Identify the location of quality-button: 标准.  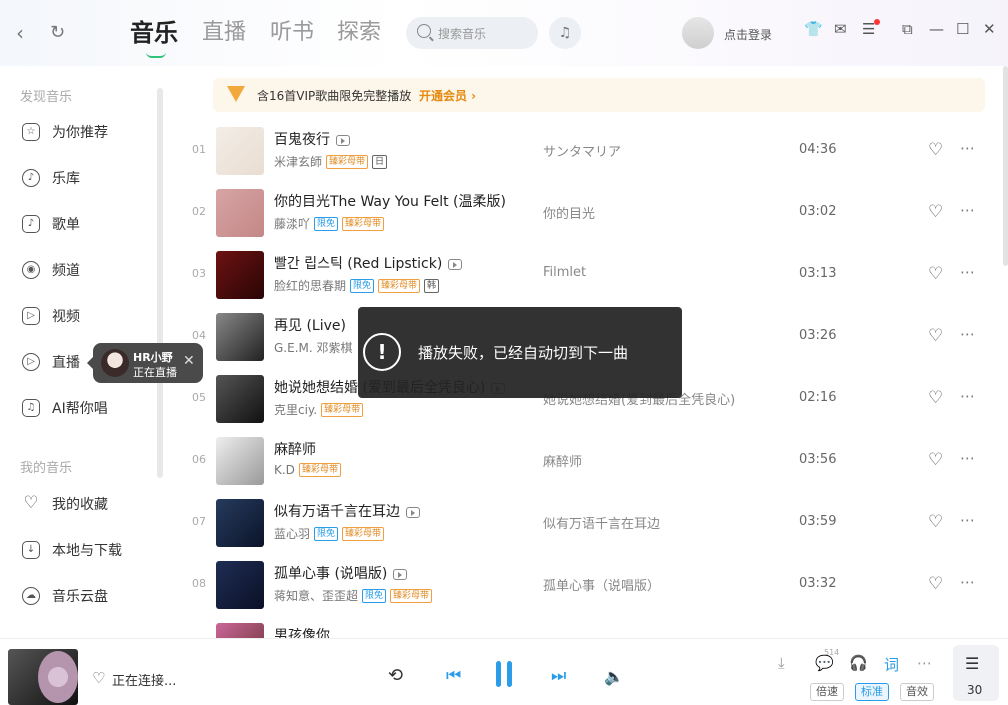
(872, 692).